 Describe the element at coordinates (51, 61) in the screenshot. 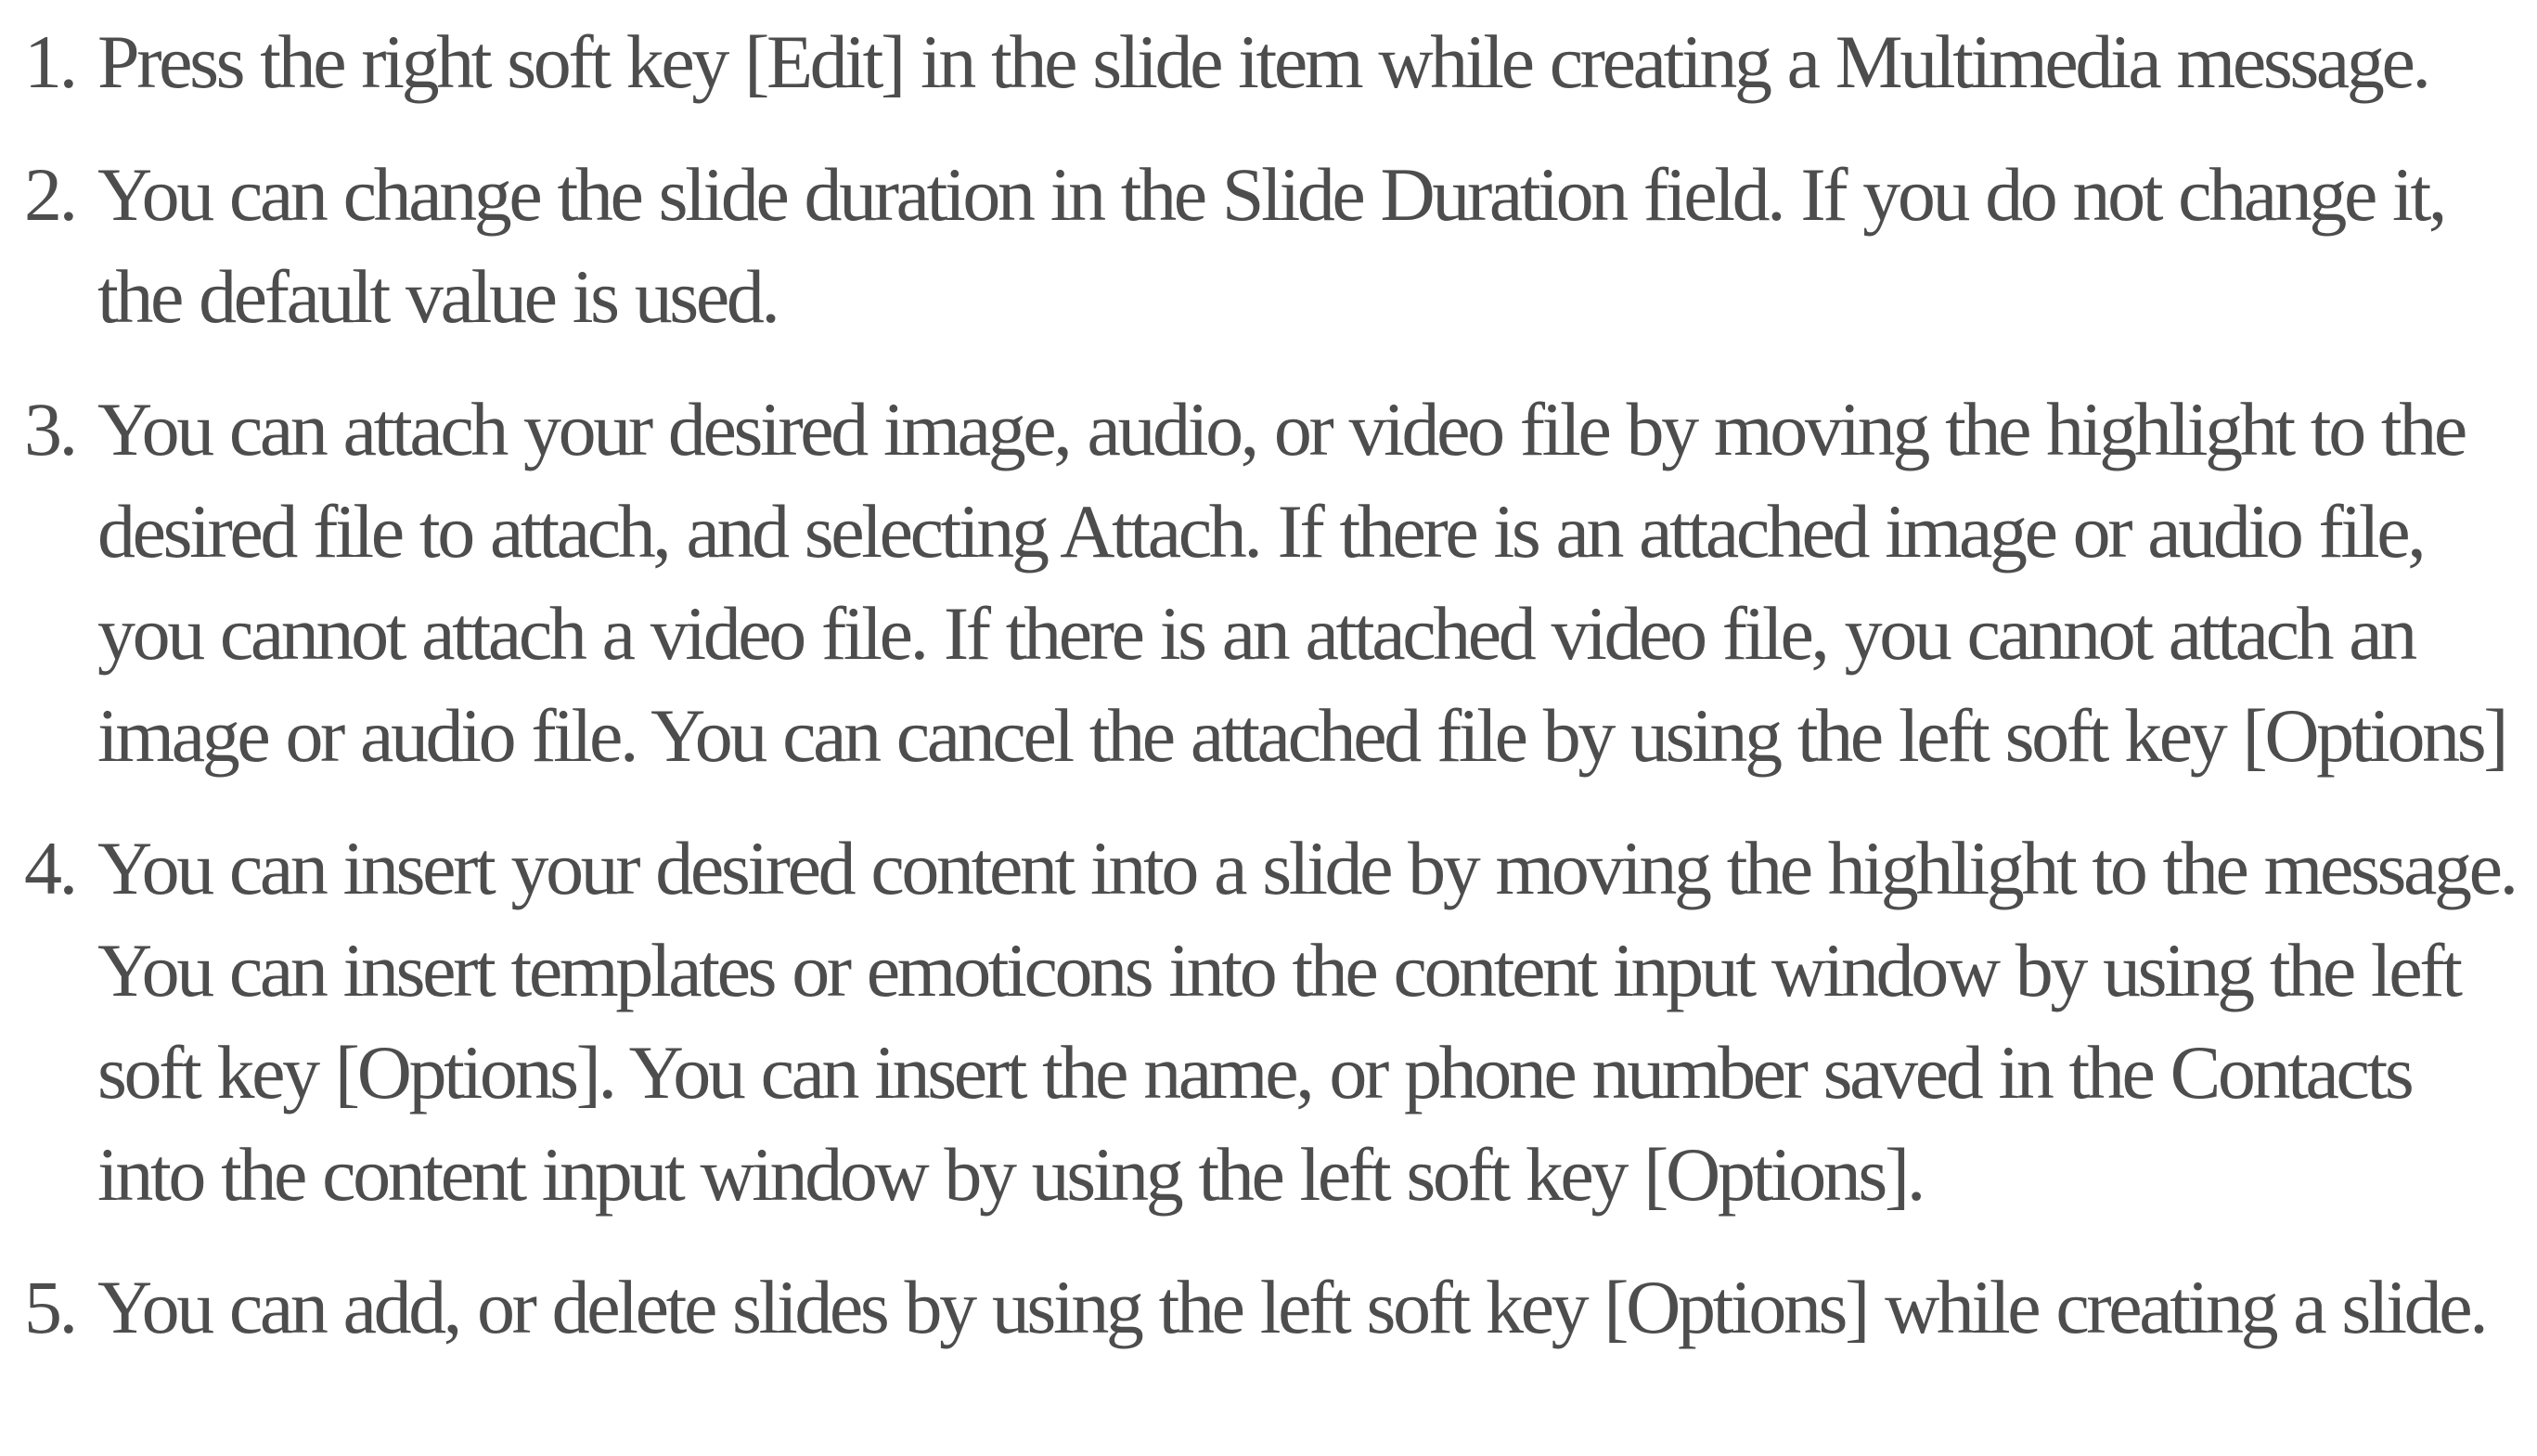

I see `step-number: 1.` at that location.